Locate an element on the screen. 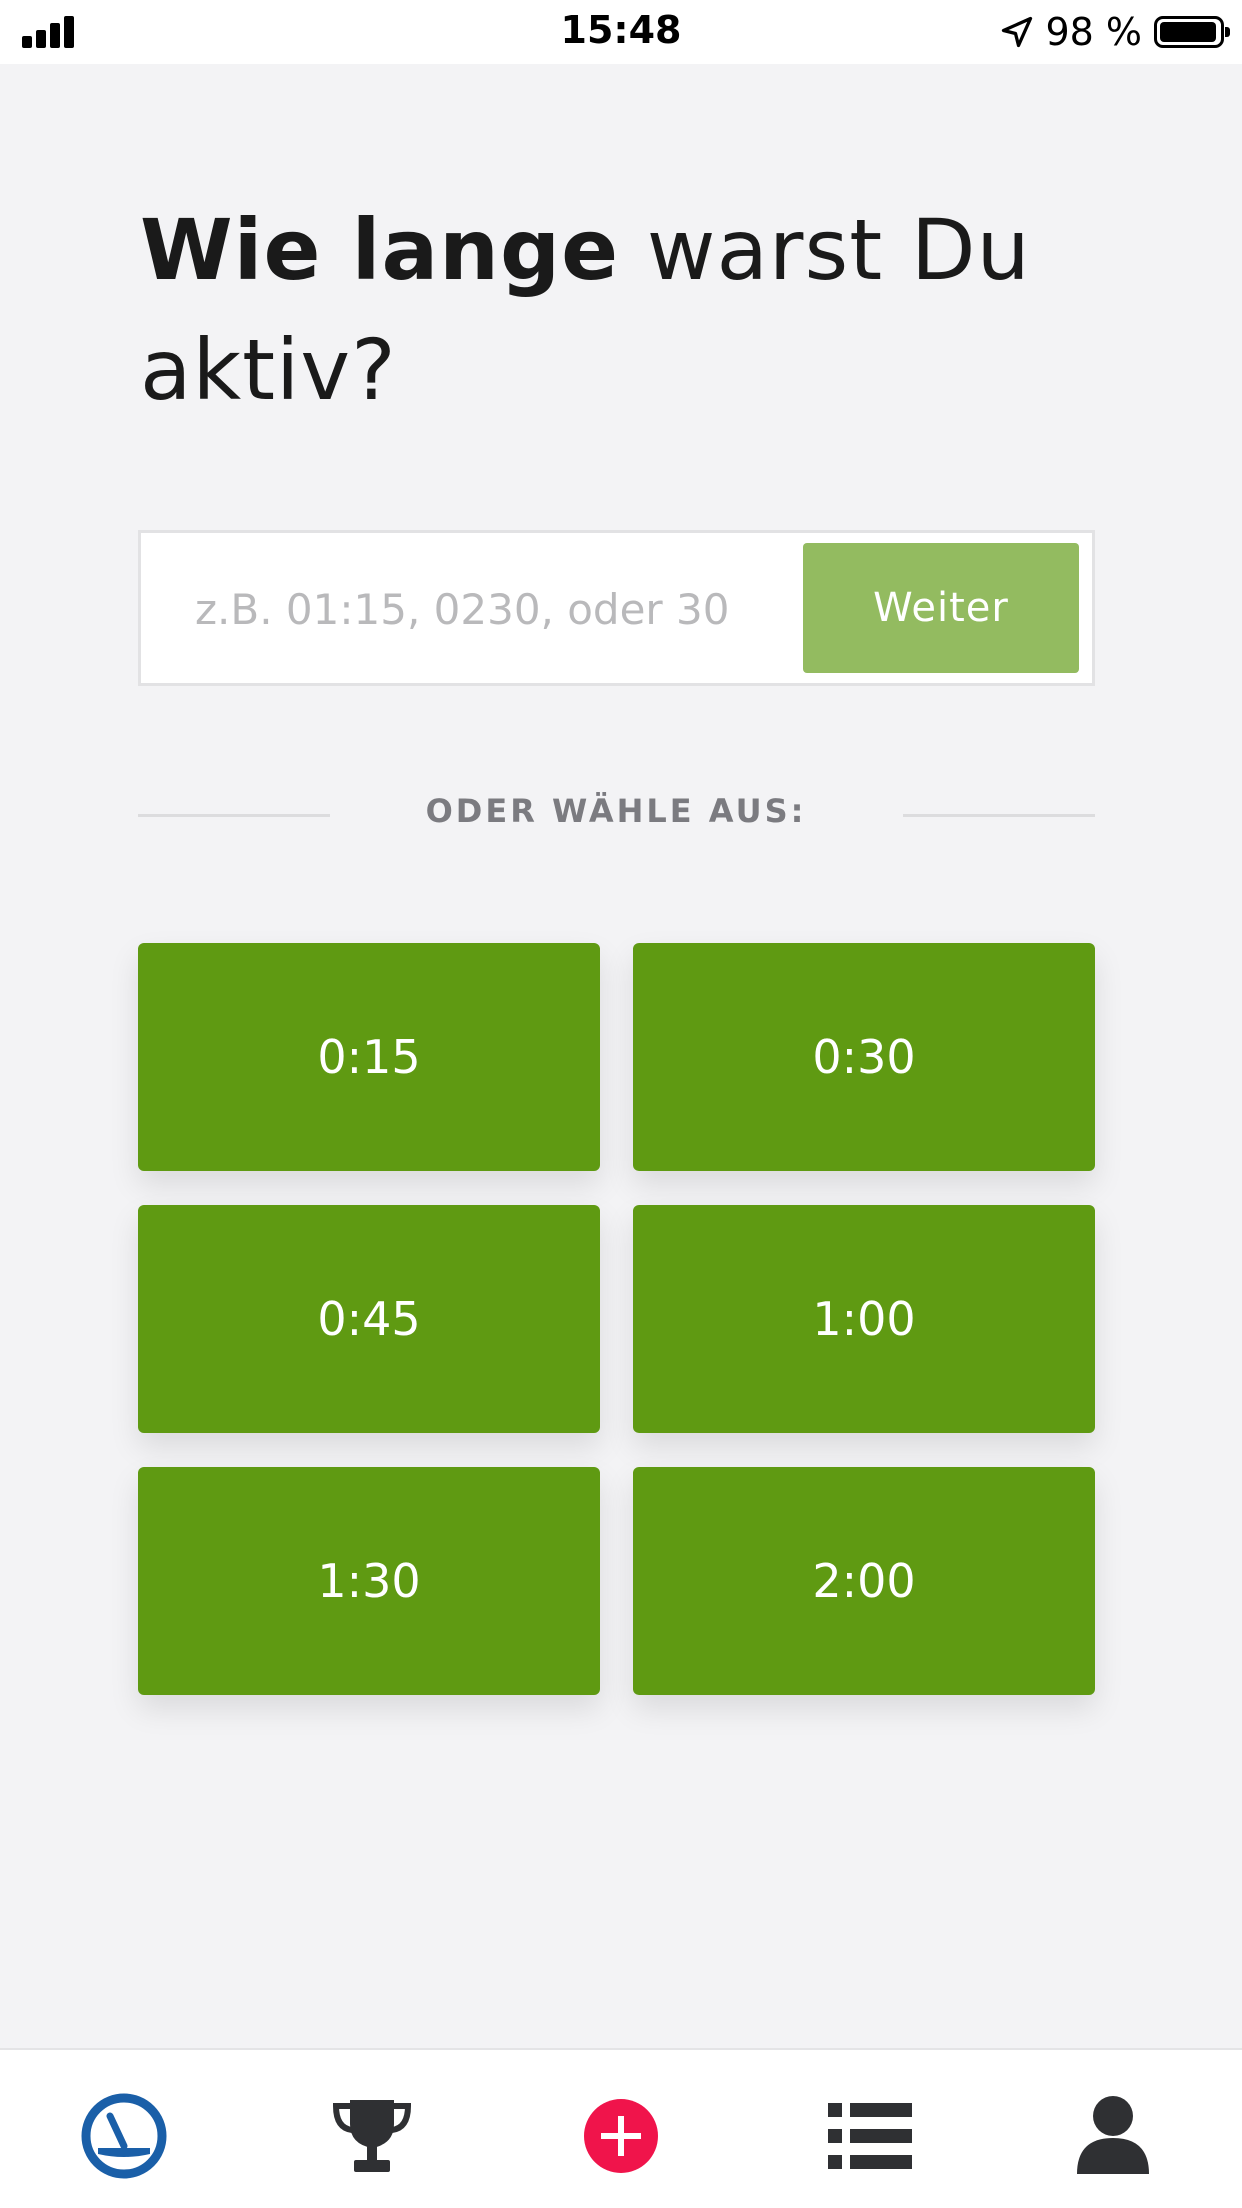 Image resolution: width=1242 pixels, height=2208 pixels. duration-input-group: Weiter is located at coordinates (616, 608).